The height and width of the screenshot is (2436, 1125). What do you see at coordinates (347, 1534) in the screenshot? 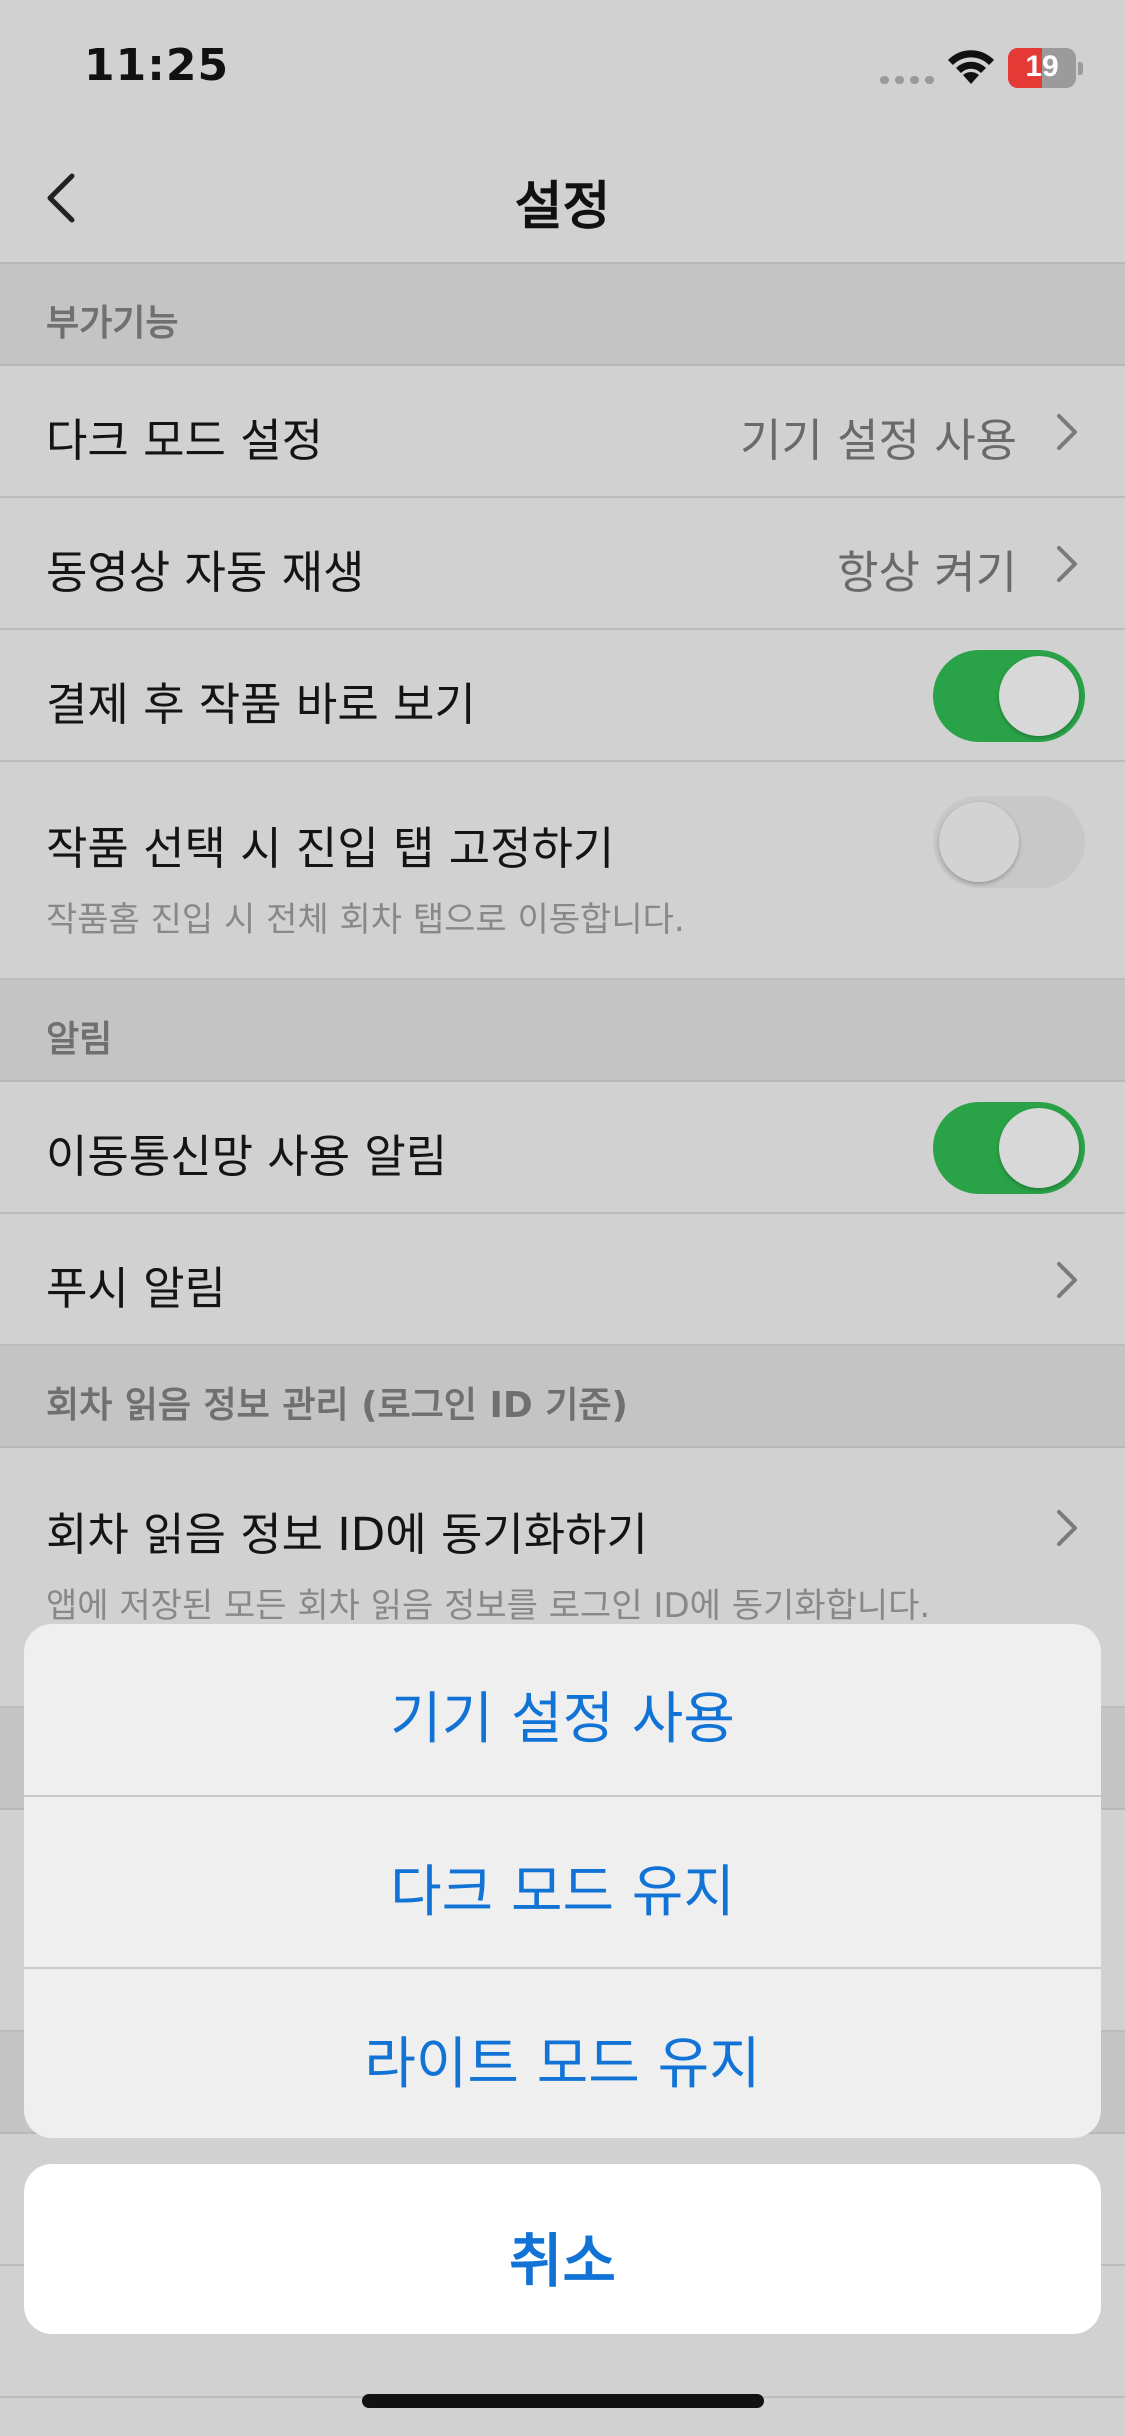
I see `row-label: 회차 읽음 정보 ID에 동기화하기` at bounding box center [347, 1534].